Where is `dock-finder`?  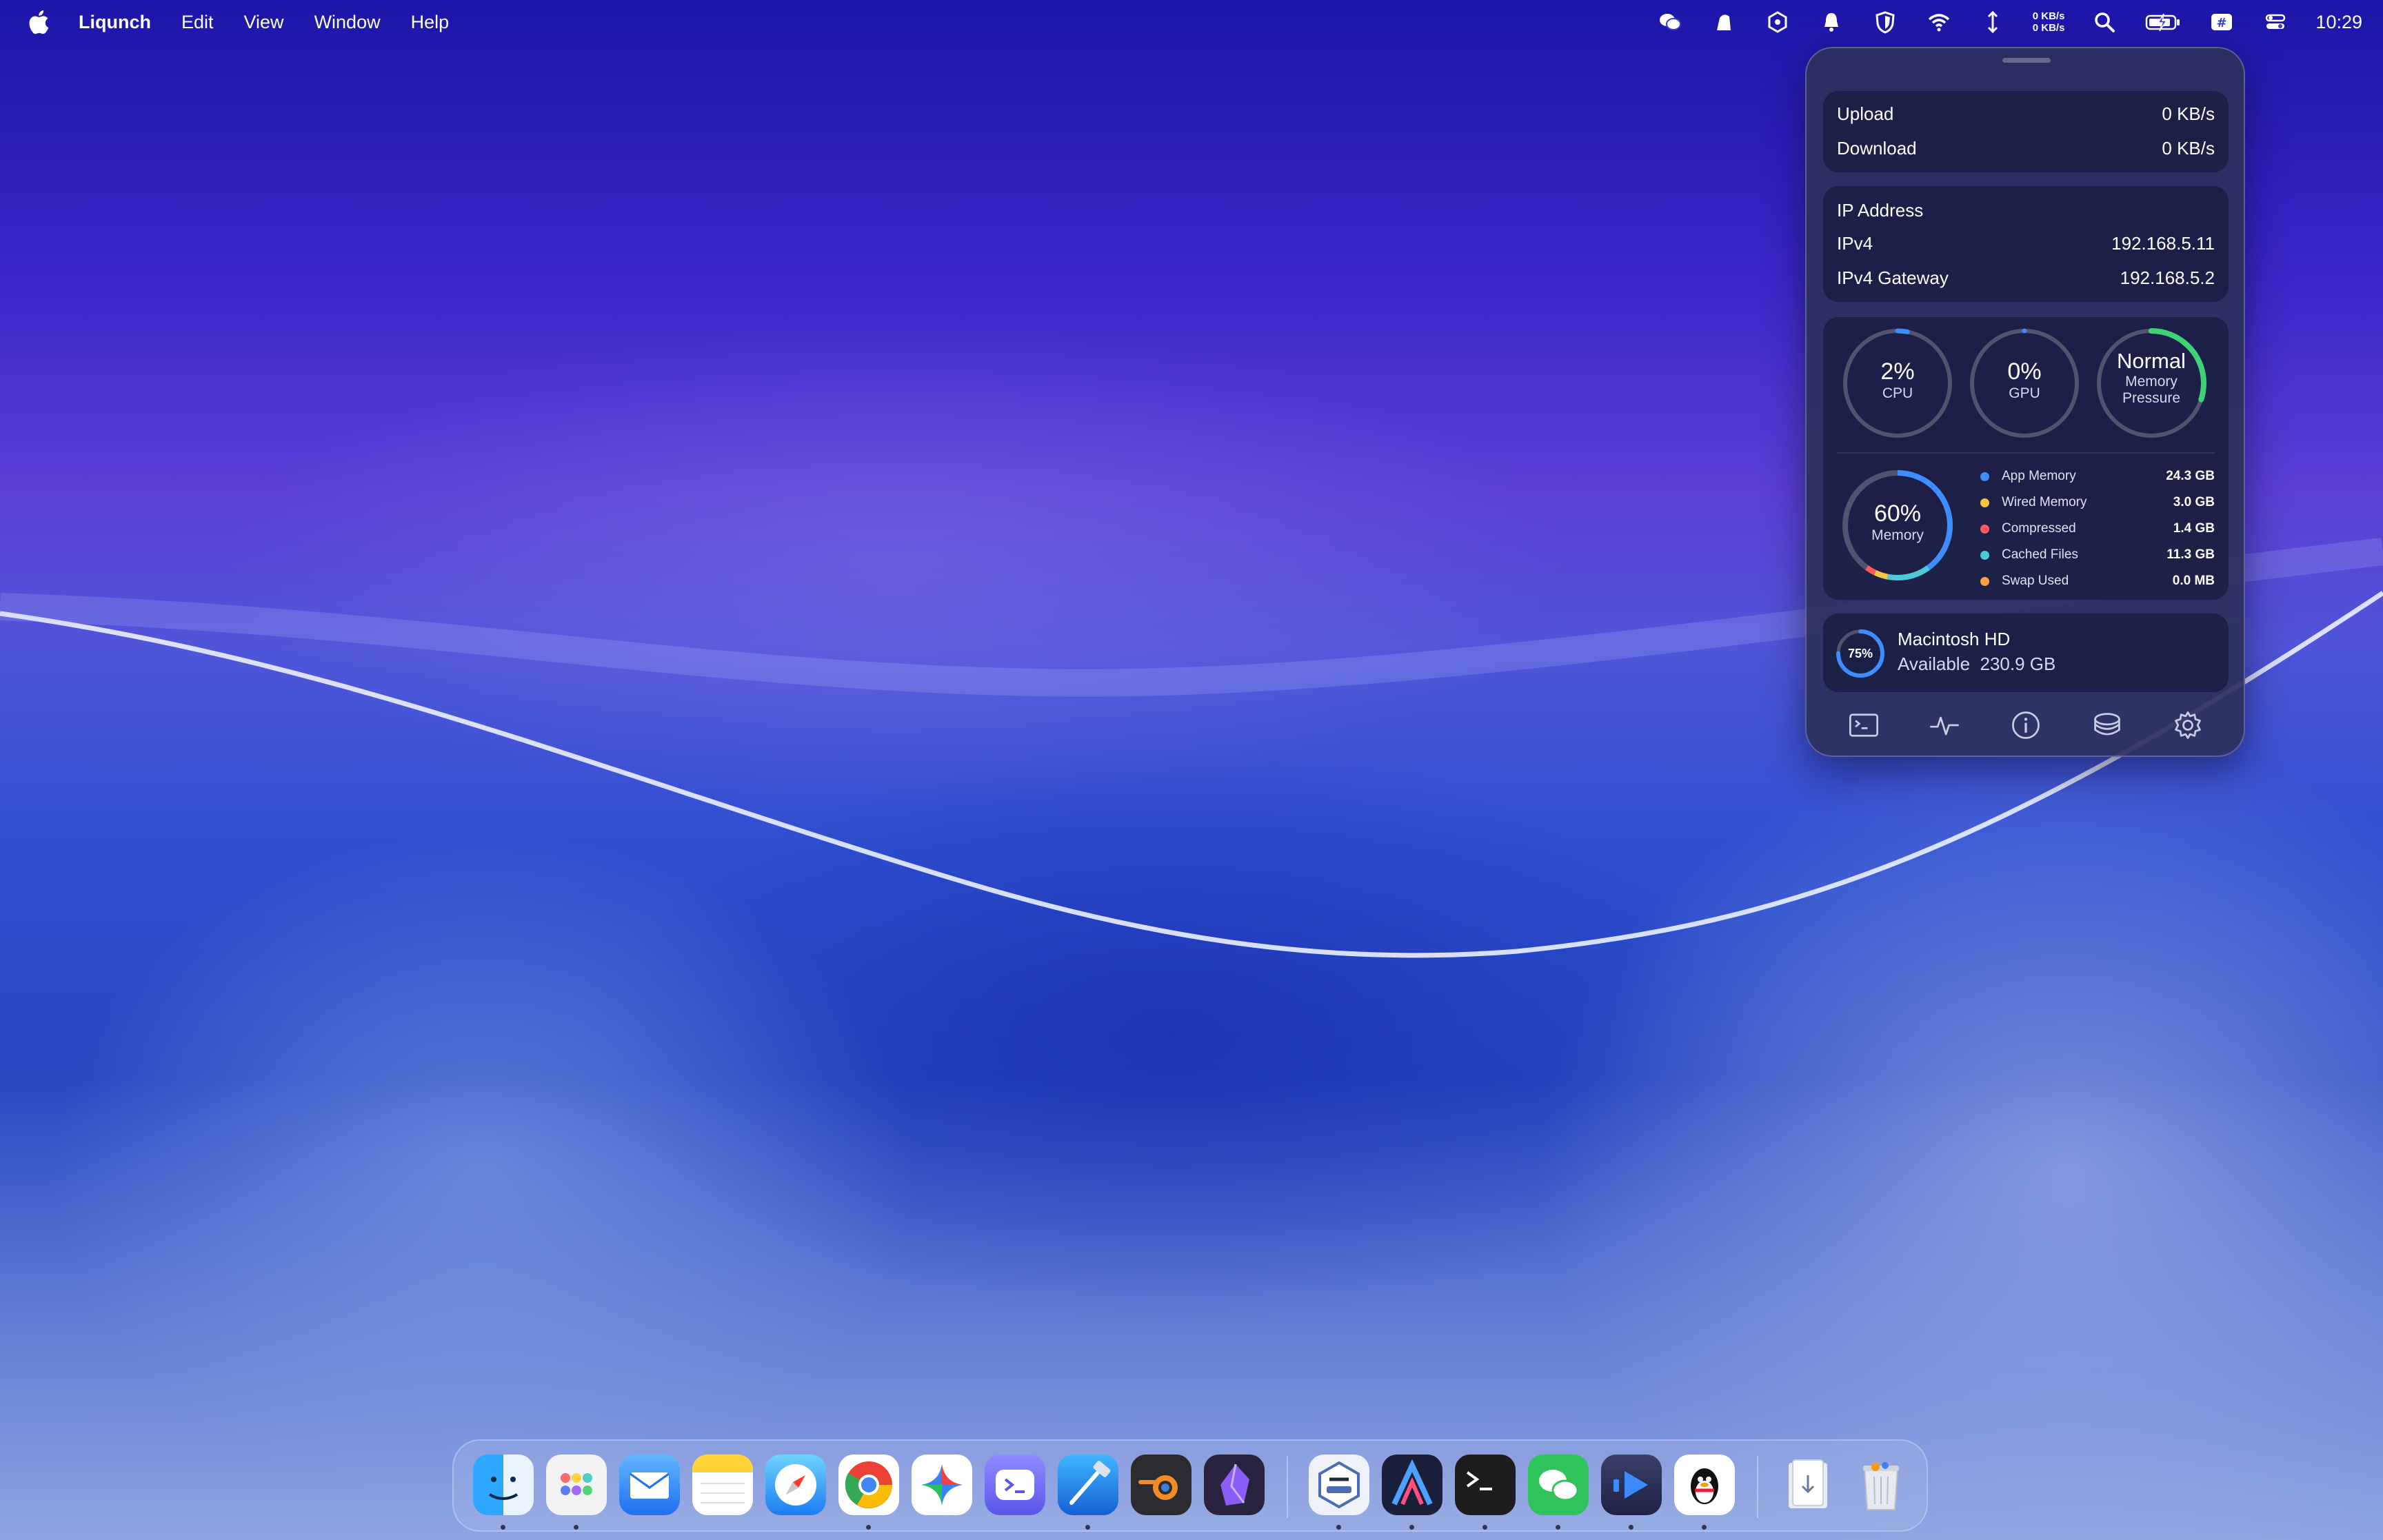 dock-finder is located at coordinates (503, 1485).